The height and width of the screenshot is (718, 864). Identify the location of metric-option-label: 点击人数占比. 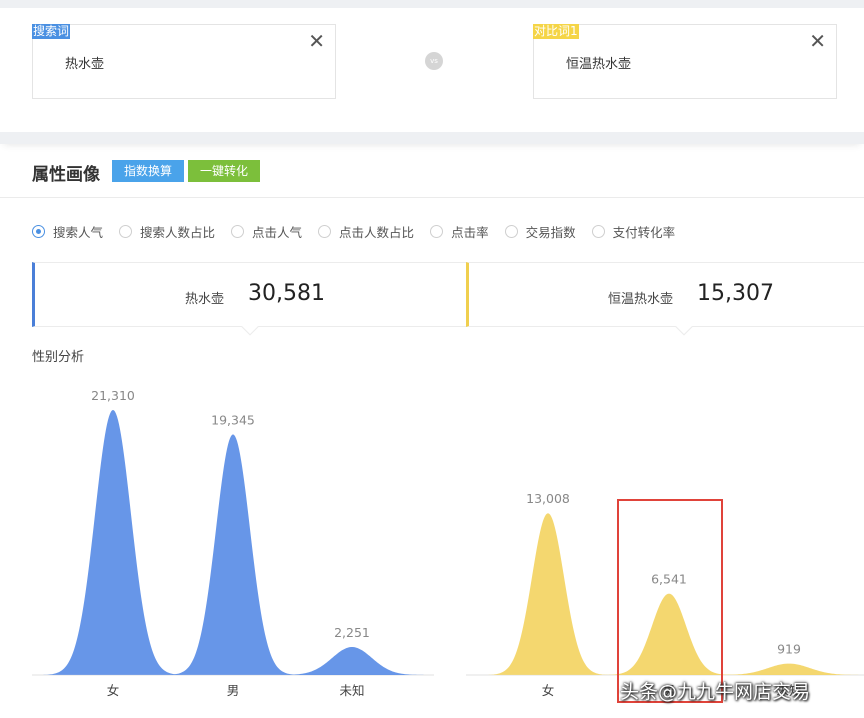
(377, 232).